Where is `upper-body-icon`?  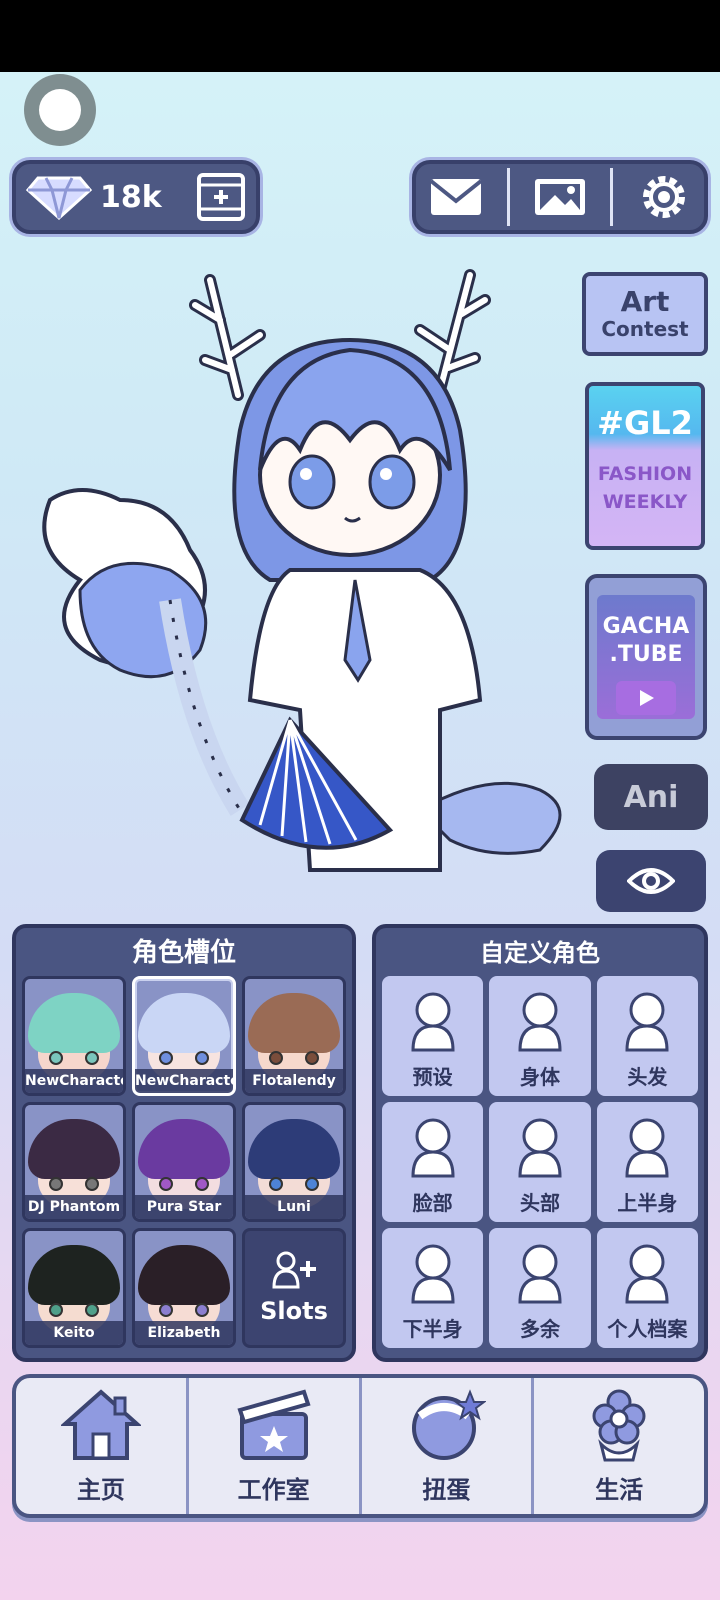 upper-body-icon is located at coordinates (647, 1146).